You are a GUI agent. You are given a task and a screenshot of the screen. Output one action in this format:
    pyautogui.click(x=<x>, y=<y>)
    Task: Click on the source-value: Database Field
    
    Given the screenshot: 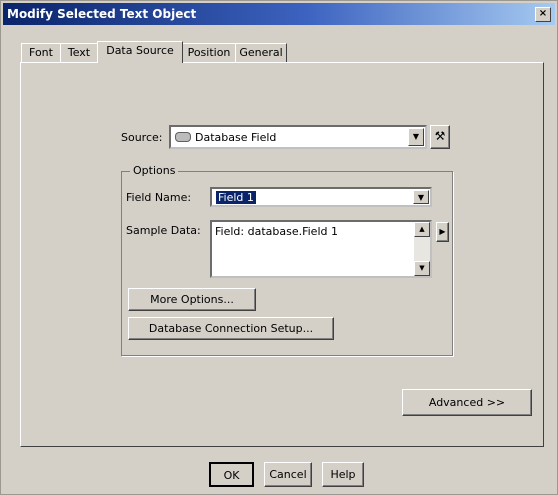 What is the action you would take?
    pyautogui.click(x=236, y=137)
    